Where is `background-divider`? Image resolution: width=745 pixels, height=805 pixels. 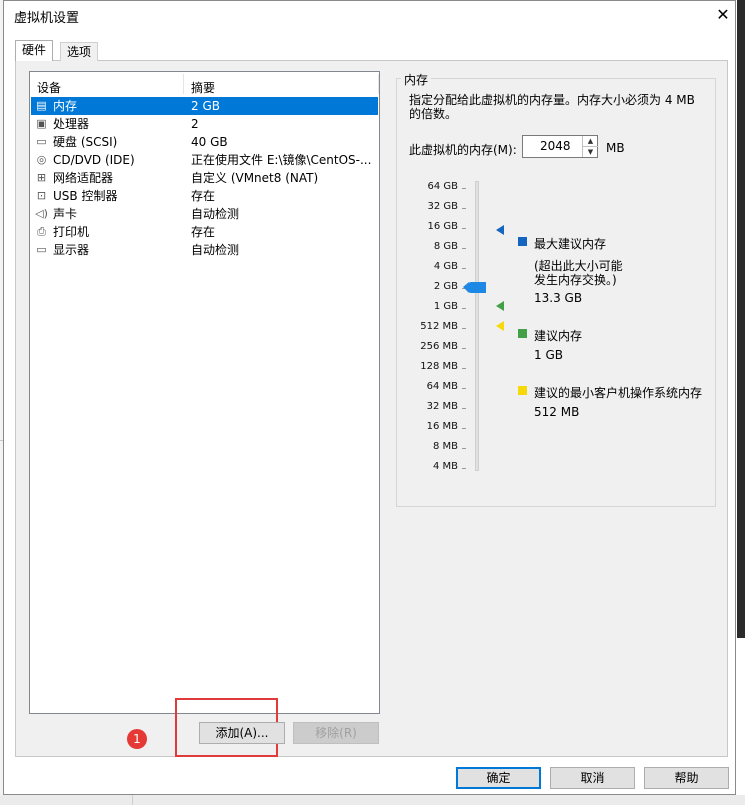
background-divider is located at coordinates (132, 800).